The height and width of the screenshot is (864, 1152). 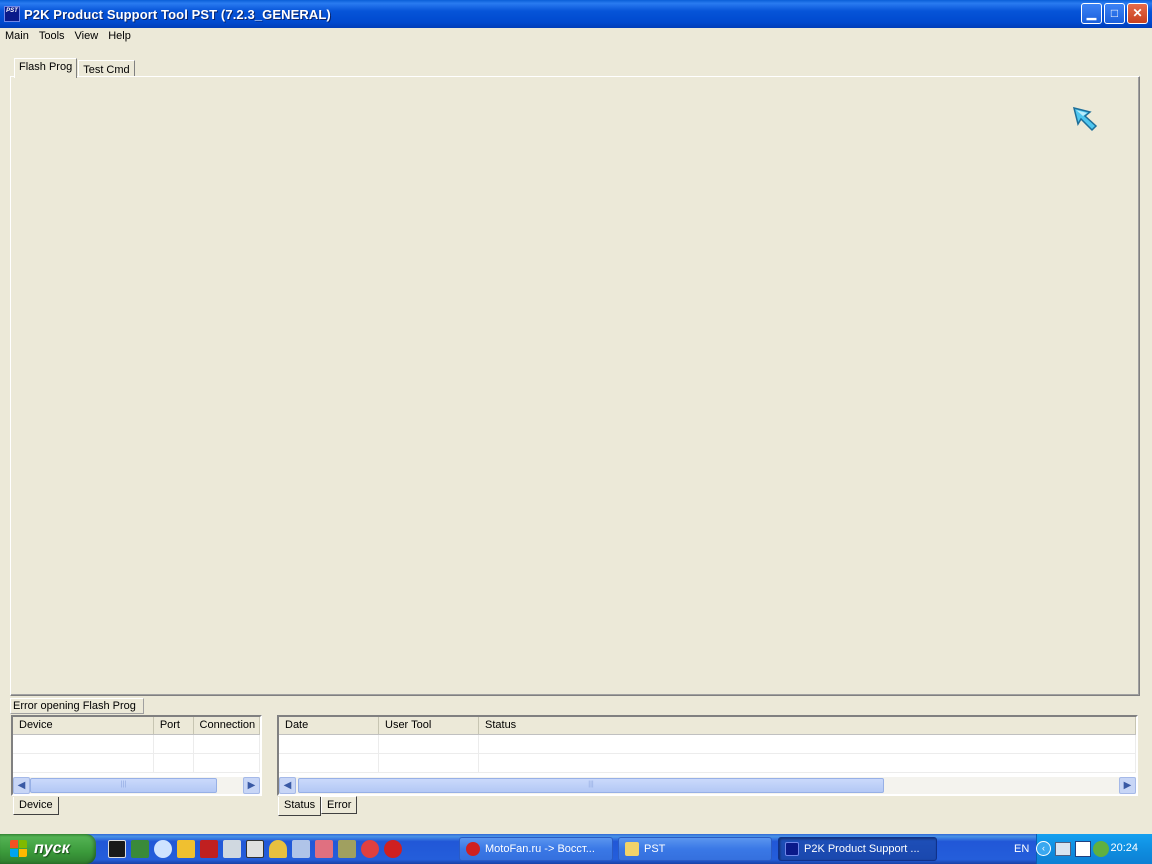 What do you see at coordinates (1091, 13) in the screenshot?
I see `minimize-button: ▁` at bounding box center [1091, 13].